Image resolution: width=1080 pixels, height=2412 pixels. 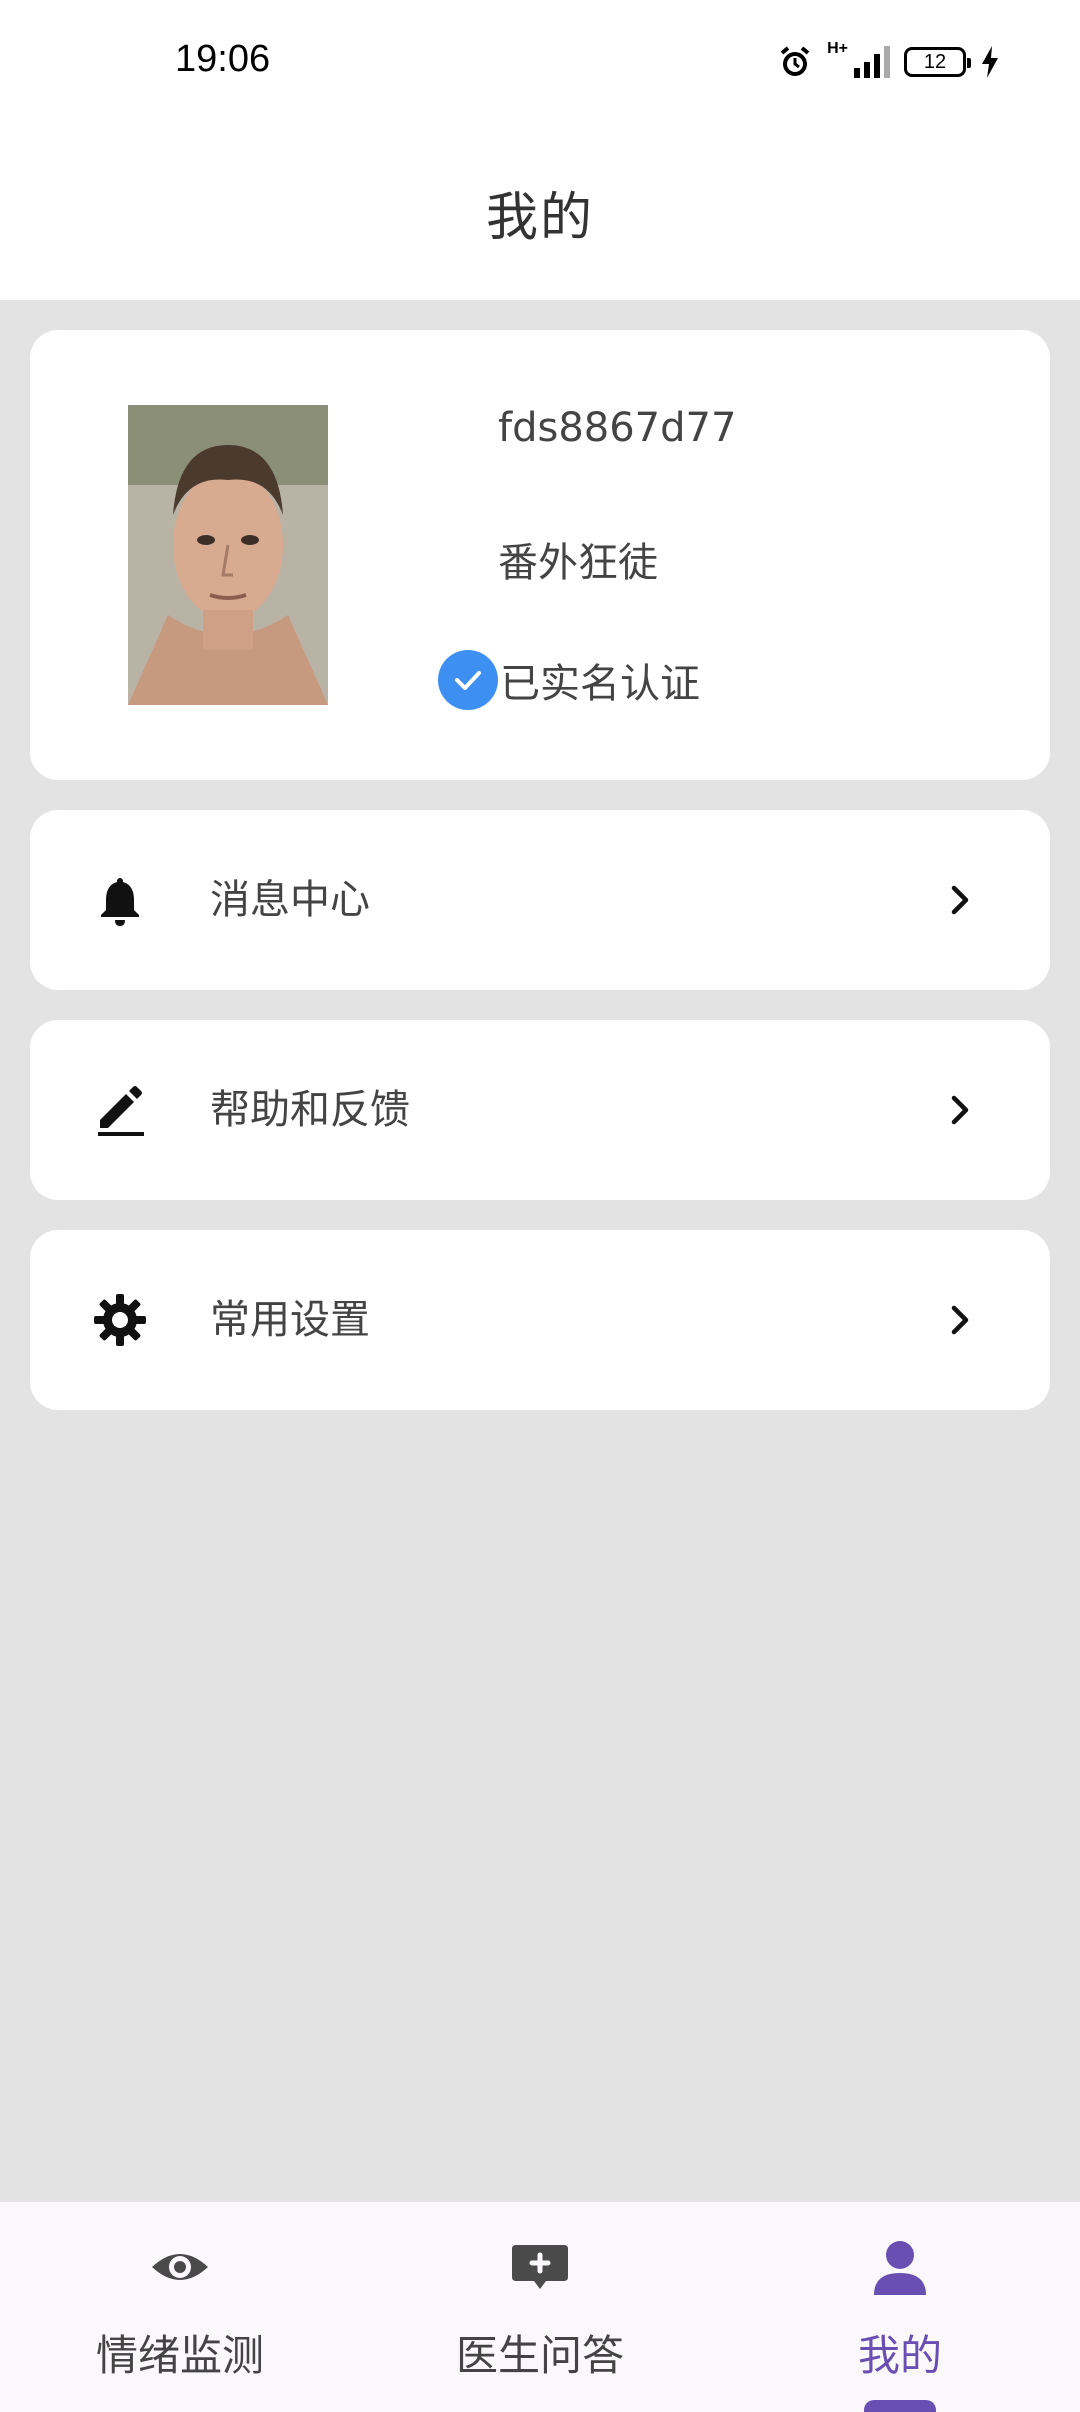 What do you see at coordinates (899, 2355) in the screenshot?
I see `nav-label: 我的` at bounding box center [899, 2355].